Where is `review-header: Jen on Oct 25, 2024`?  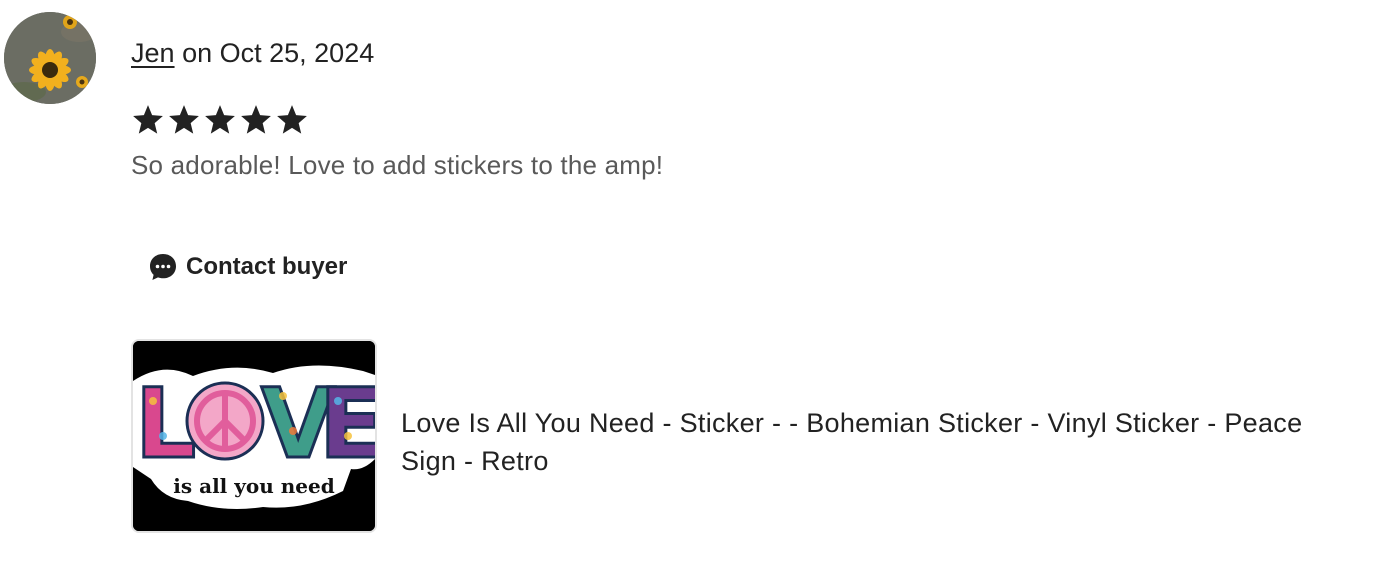 review-header: Jen on Oct 25, 2024 is located at coordinates (252, 53).